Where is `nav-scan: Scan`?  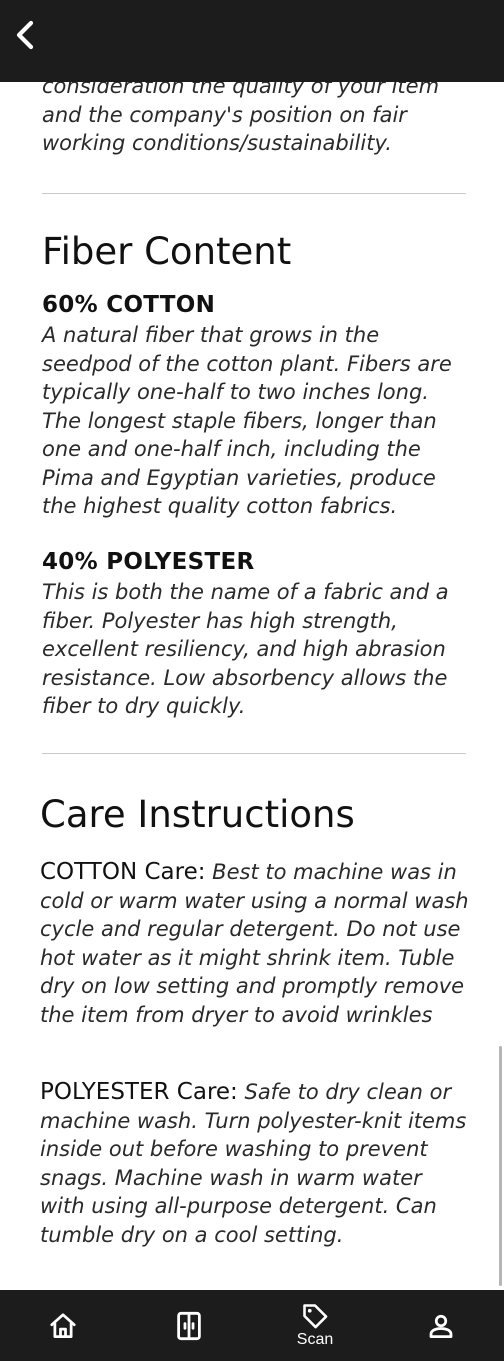 nav-scan: Scan is located at coordinates (315, 1325).